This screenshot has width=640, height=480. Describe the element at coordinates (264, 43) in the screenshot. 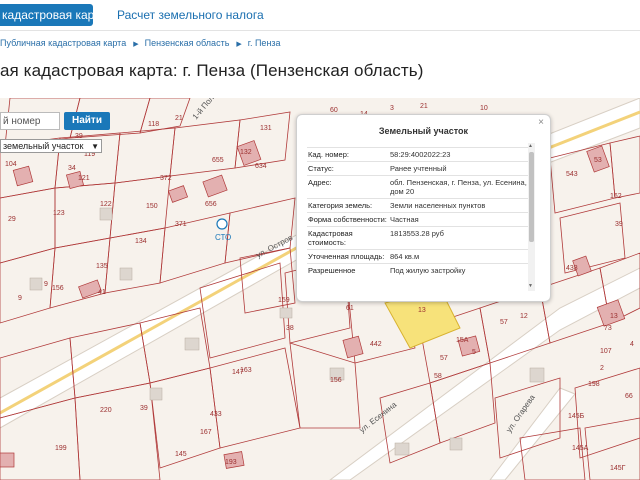

I see `breadcrumb-item-city: г. Пенза` at that location.